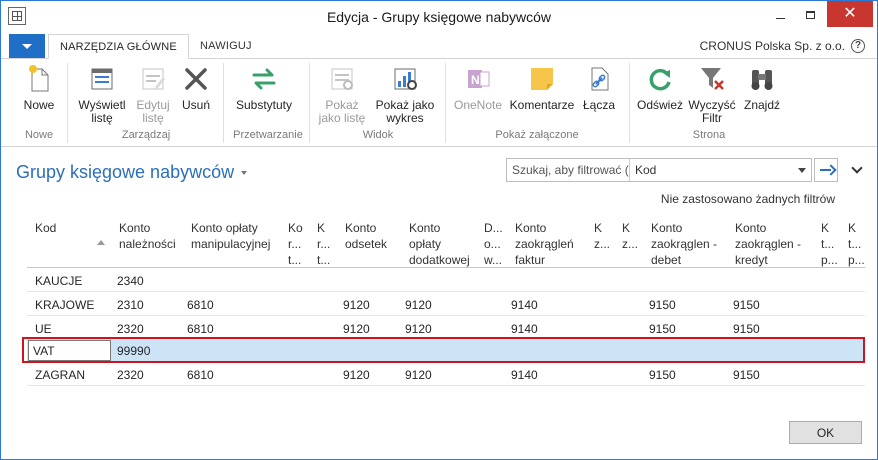 The image size is (878, 460). What do you see at coordinates (102, 94) in the screenshot?
I see `view-list-button: Wyświetl listę` at bounding box center [102, 94].